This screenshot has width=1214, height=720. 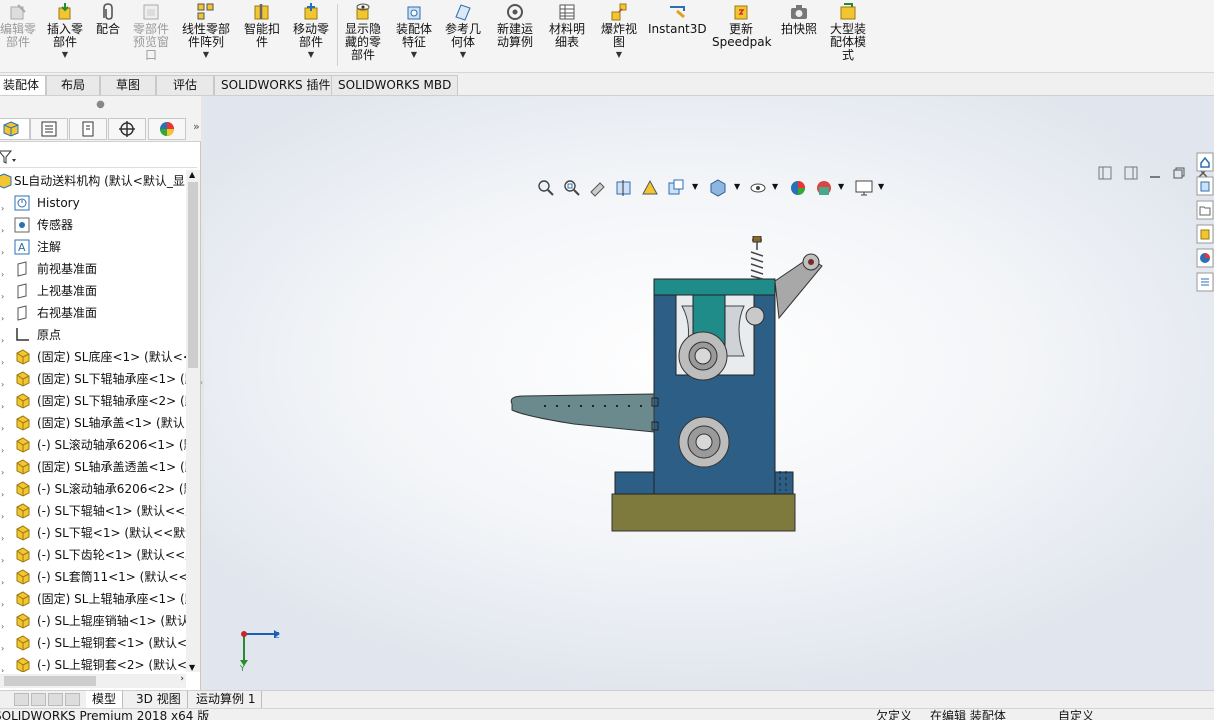 I want to click on model-feed-chute, so click(x=582, y=413).